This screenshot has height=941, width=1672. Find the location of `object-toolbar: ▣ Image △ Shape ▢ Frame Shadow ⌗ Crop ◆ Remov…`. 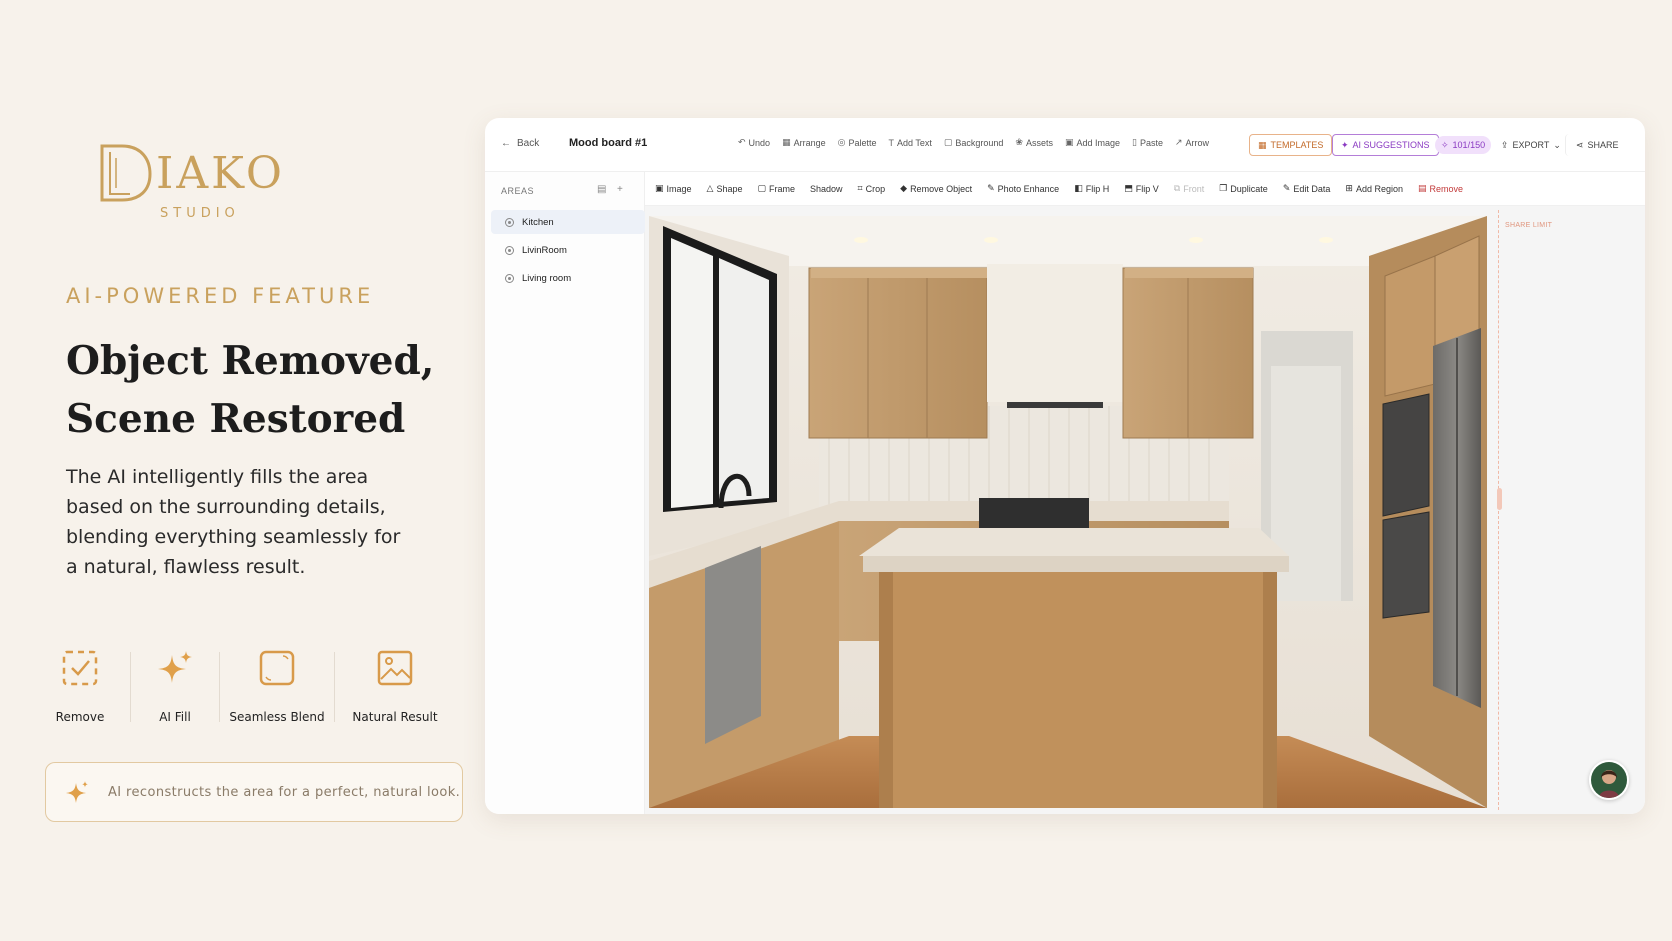

object-toolbar: ▣ Image △ Shape ▢ Frame Shadow ⌗ Crop ◆ Remov… is located at coordinates (1145, 189).